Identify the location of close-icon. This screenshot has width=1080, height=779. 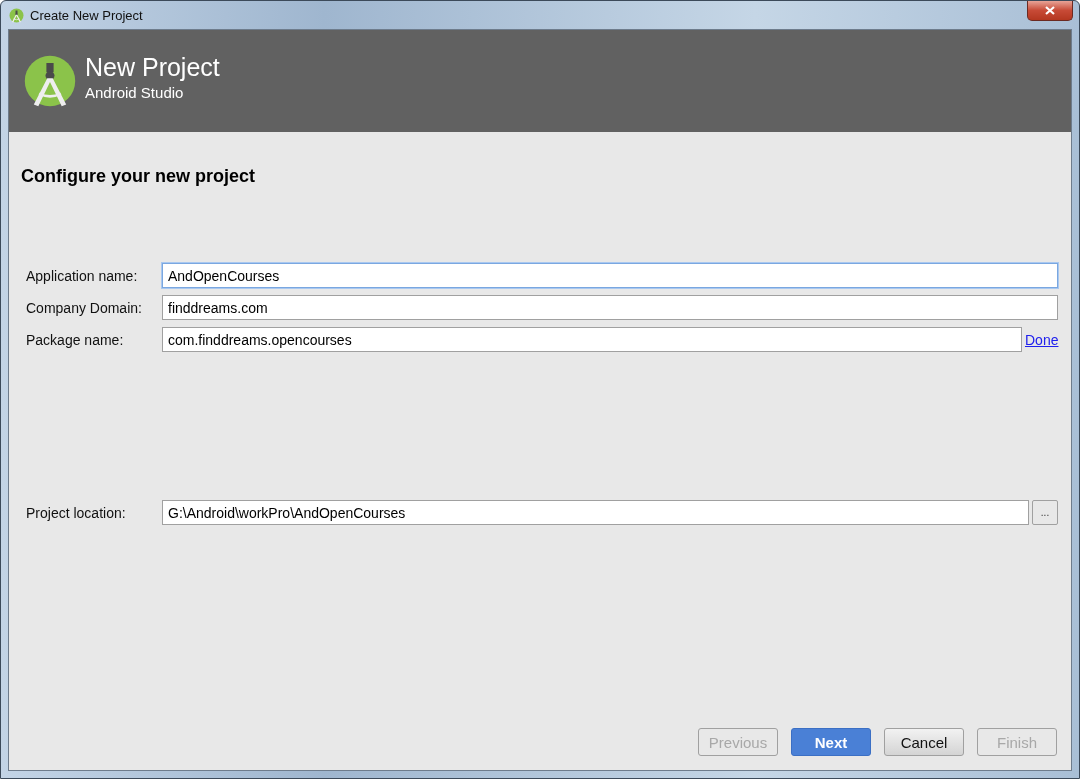
(1050, 10).